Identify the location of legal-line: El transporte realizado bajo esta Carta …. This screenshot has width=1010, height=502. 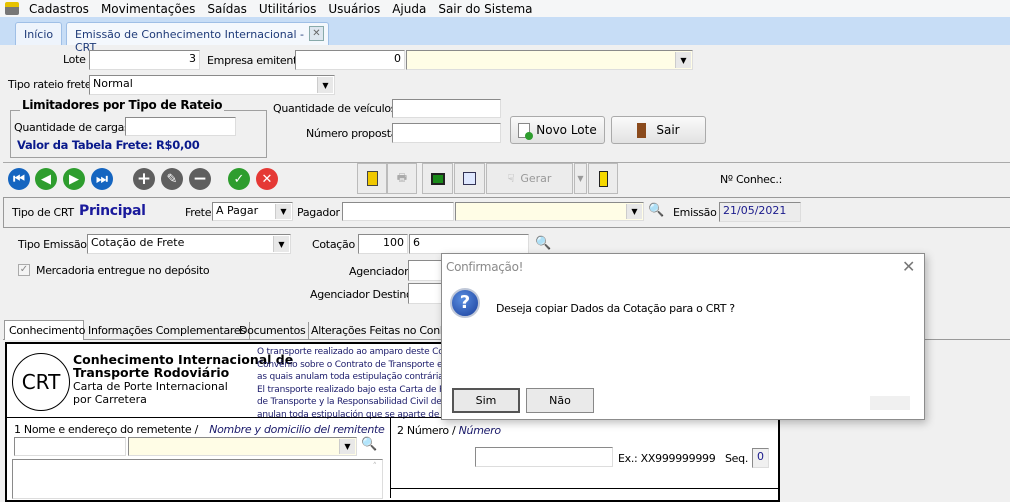
(349, 389).